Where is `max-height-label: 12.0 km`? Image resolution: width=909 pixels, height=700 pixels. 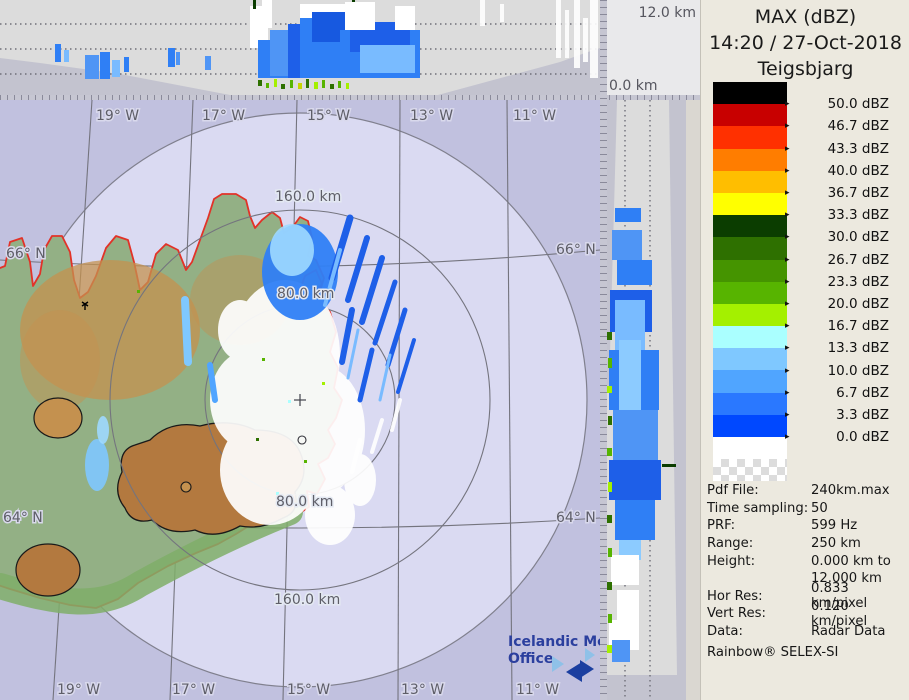
max-height-label: 12.0 km is located at coordinates (667, 13).